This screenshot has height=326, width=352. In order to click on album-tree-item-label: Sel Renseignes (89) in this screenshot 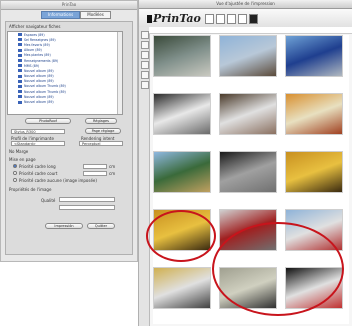, I will do `click(40, 39)`.